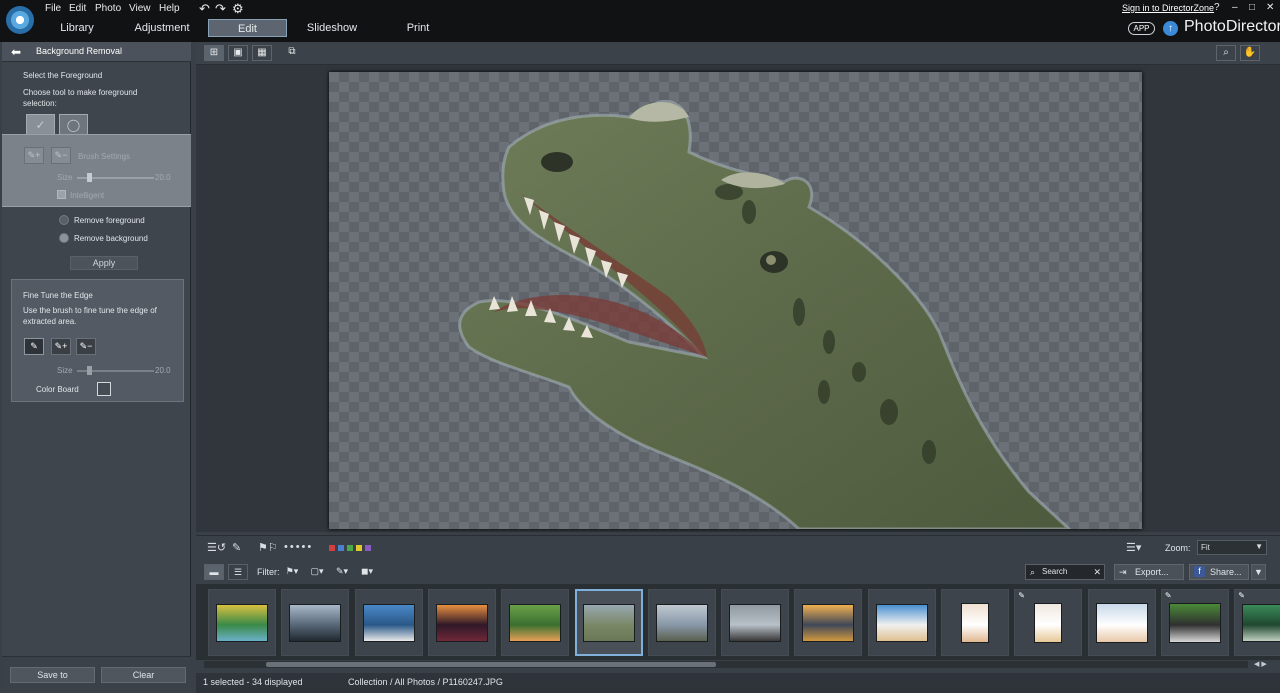 This screenshot has height=693, width=1280. I want to click on save-to-button: Save to, so click(52, 675).